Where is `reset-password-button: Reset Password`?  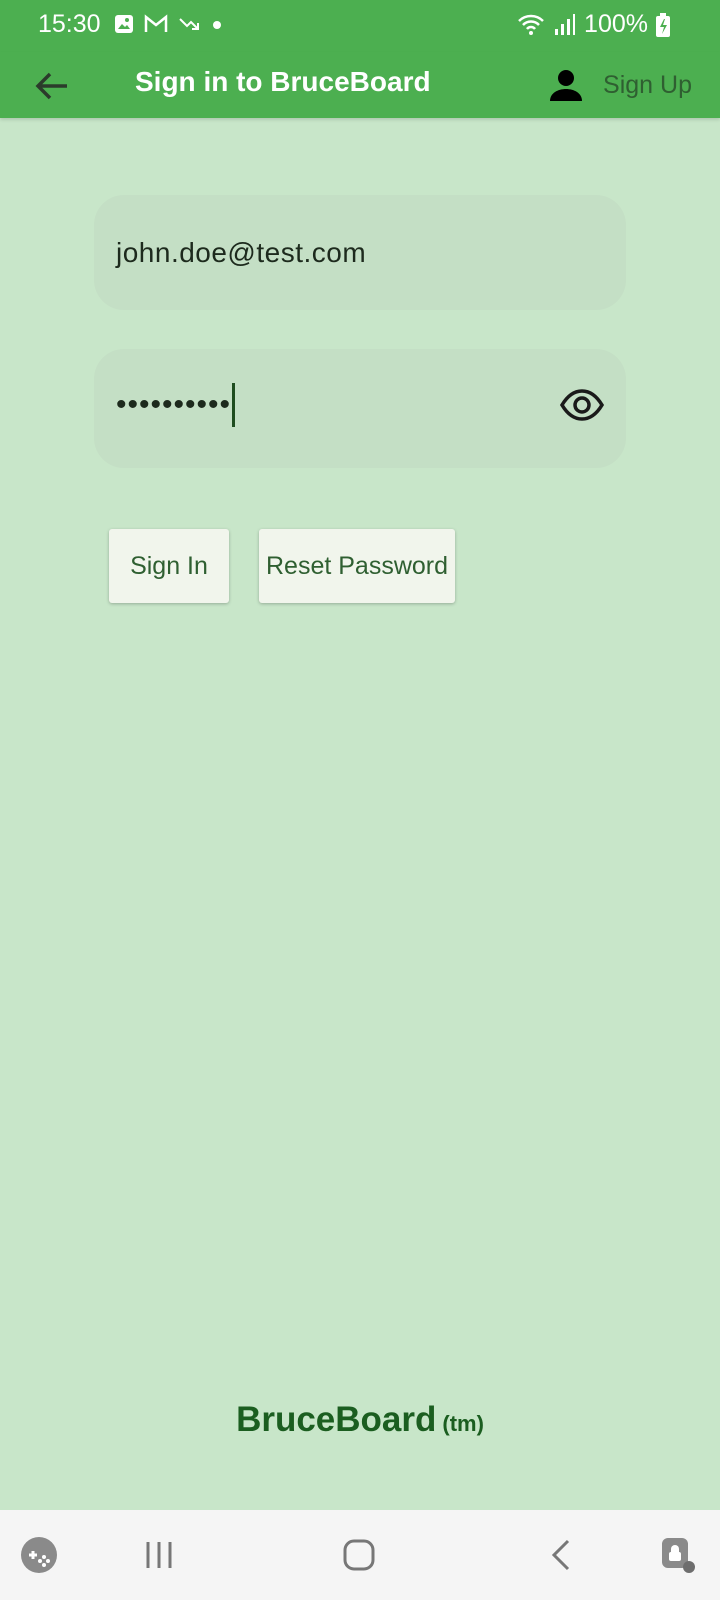
reset-password-button: Reset Password is located at coordinates (357, 566).